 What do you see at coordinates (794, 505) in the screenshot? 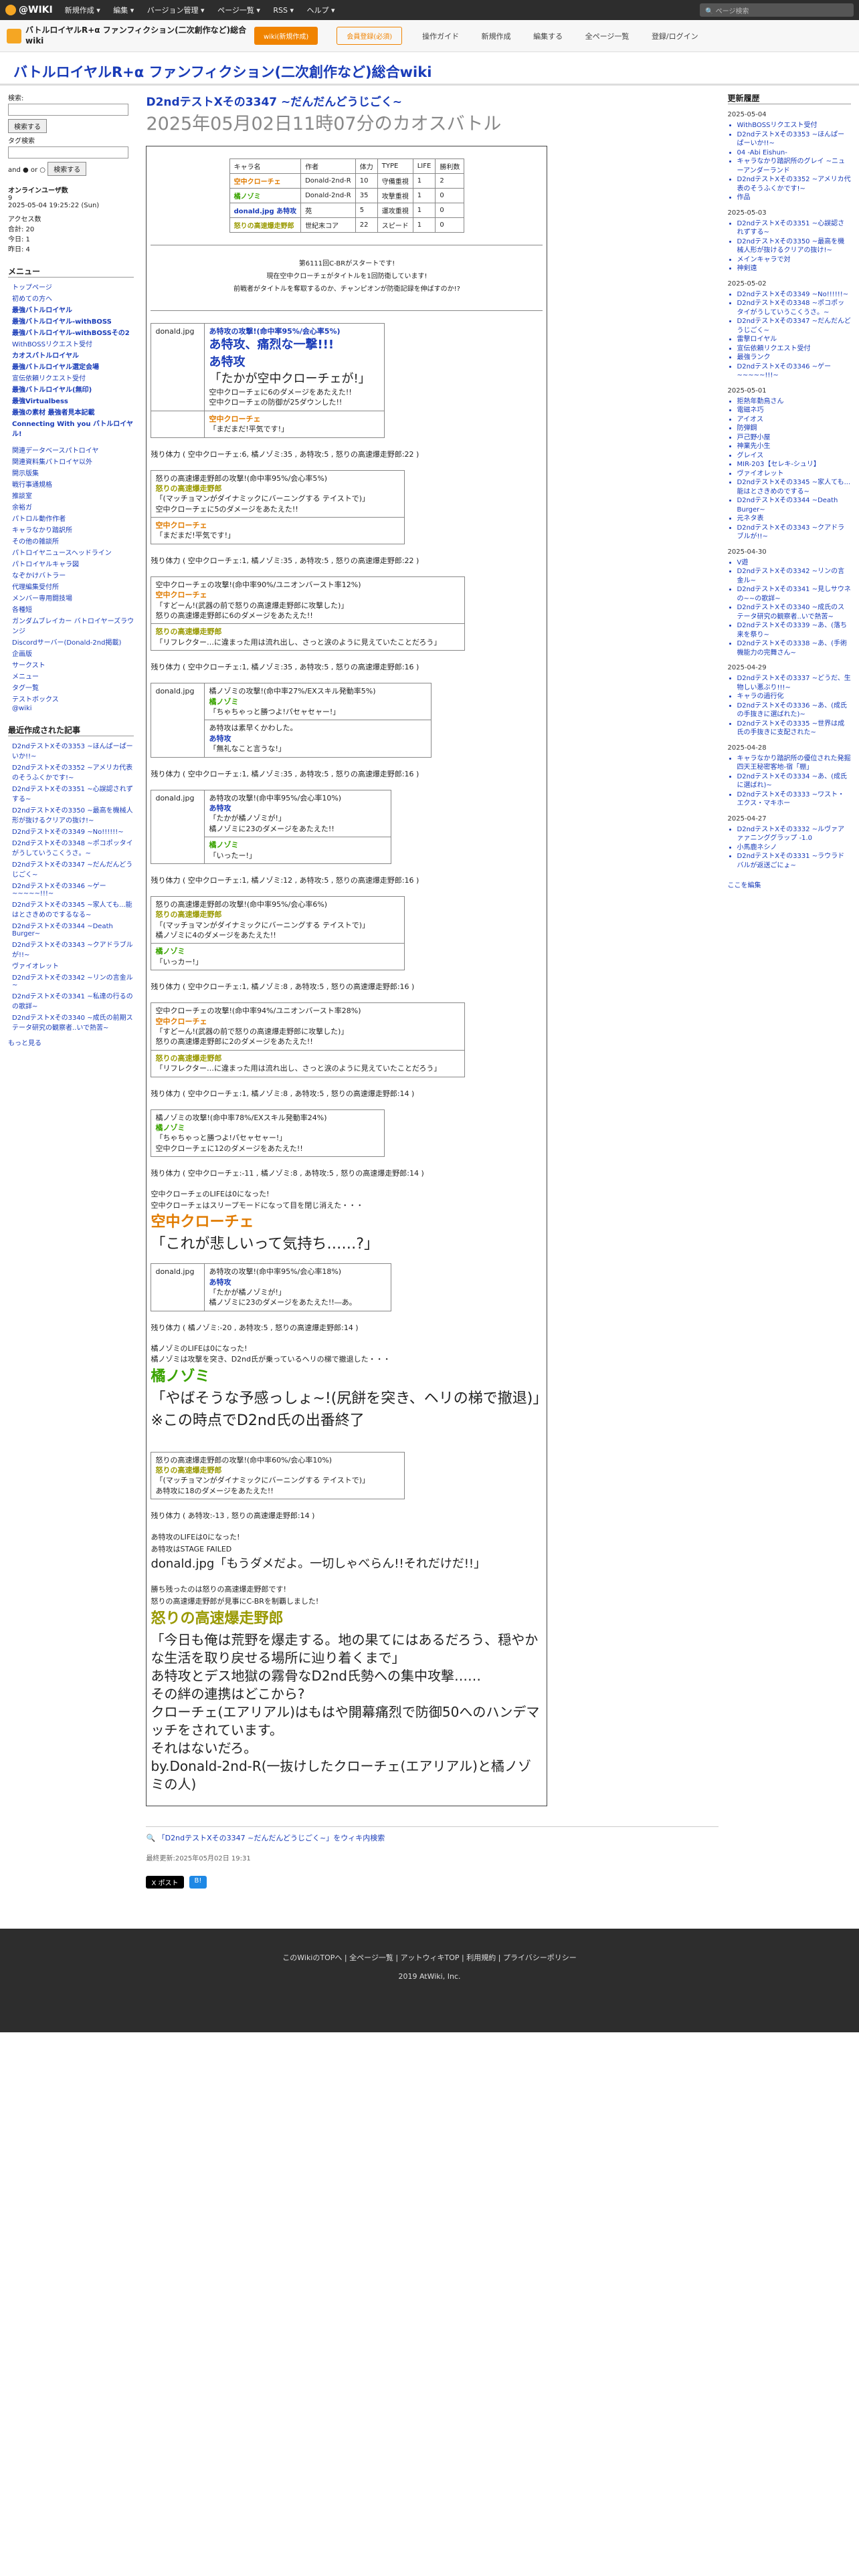
I see `history-item: D2ndテストXその3344 ~Death Burger~` at bounding box center [794, 505].